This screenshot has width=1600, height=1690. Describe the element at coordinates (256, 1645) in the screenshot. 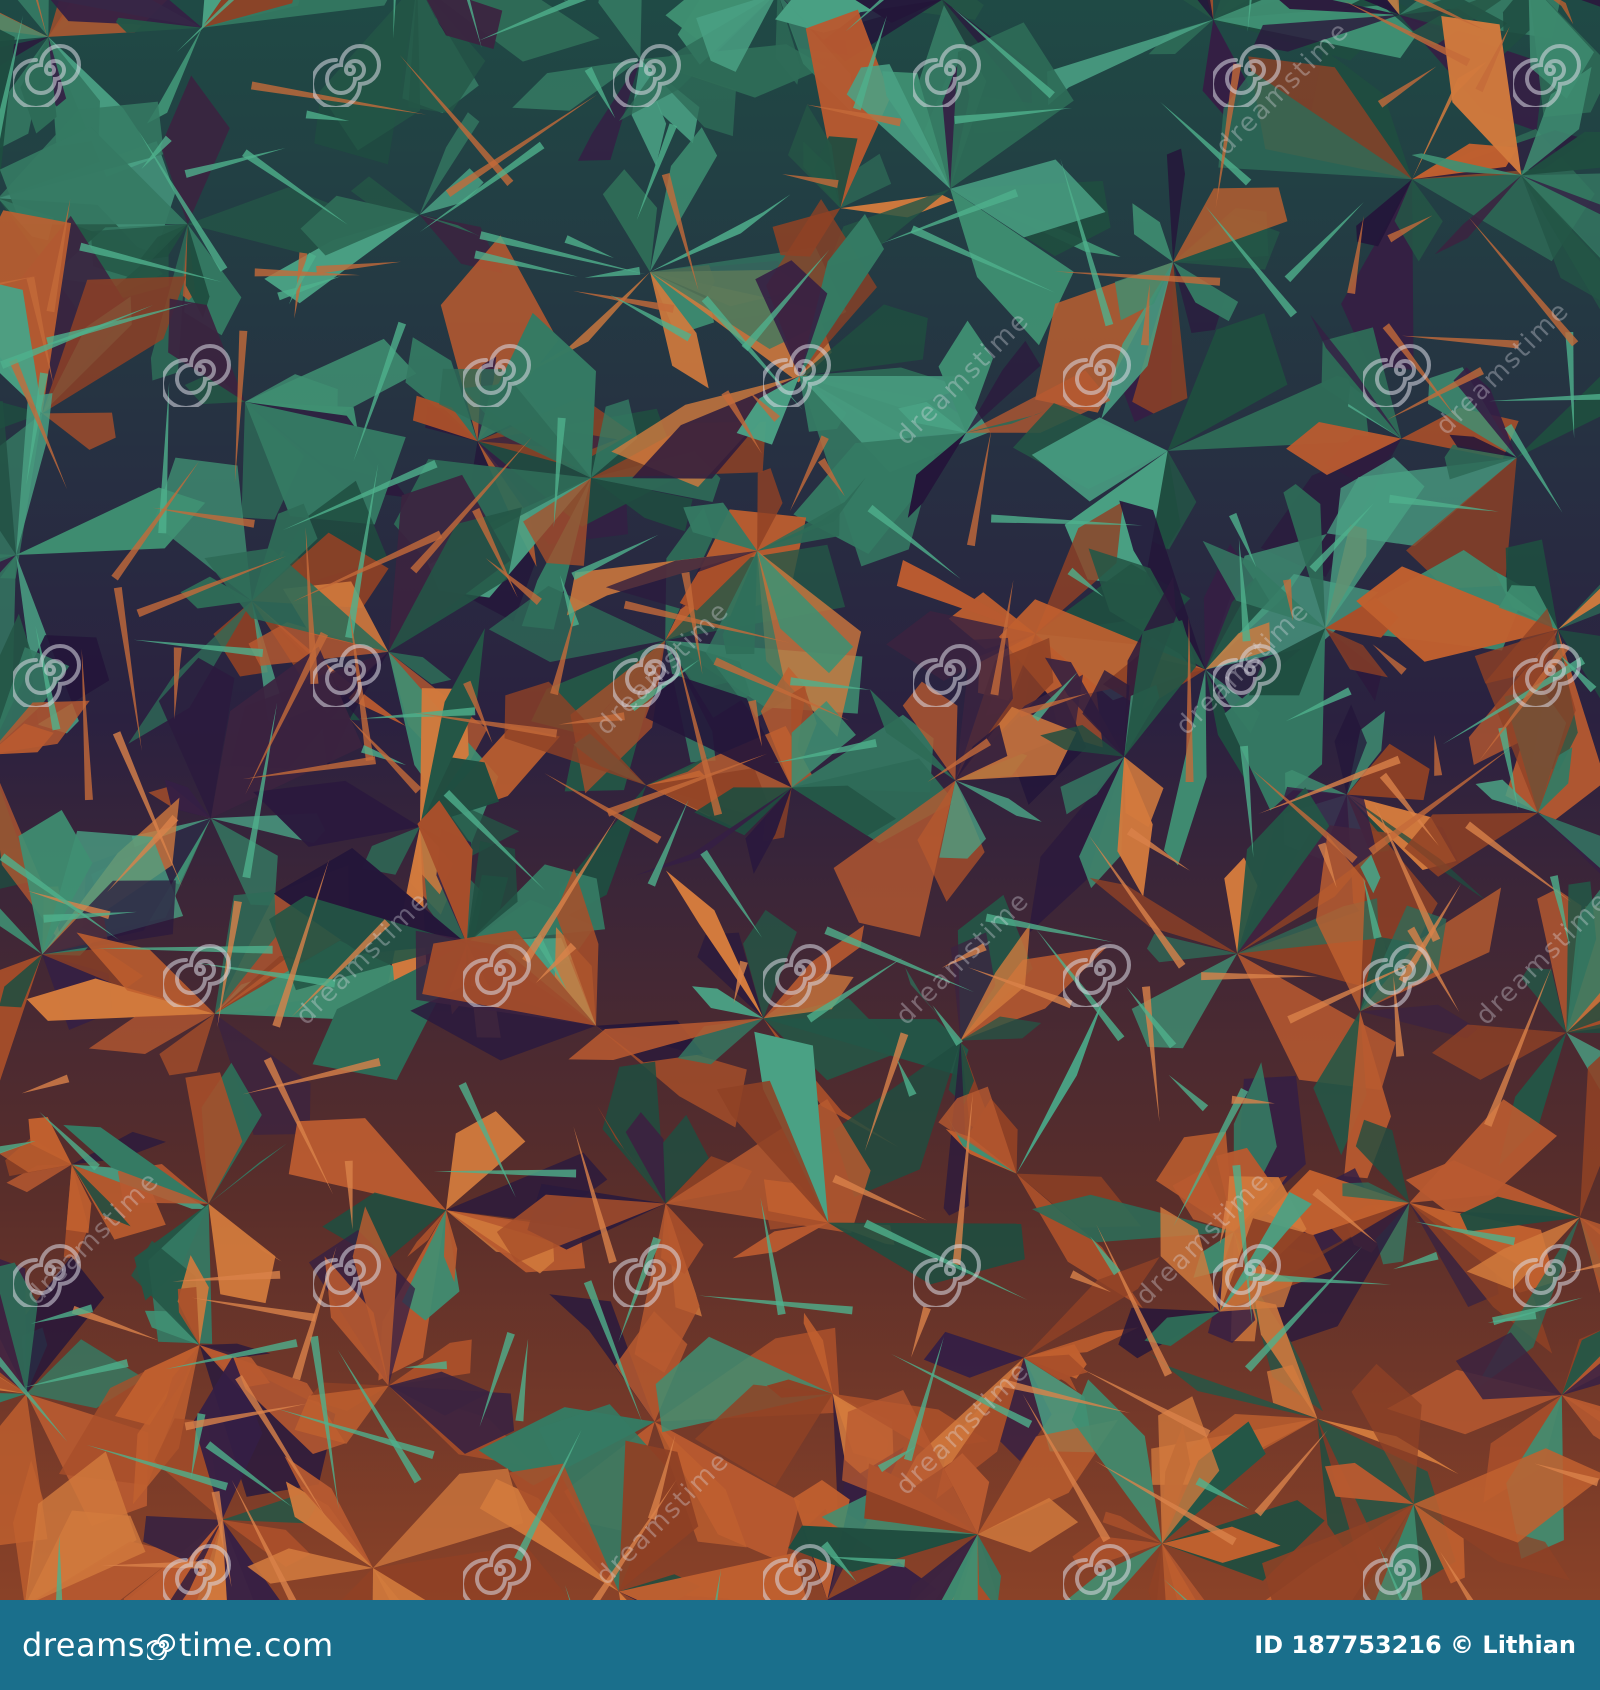

I see `logo-suffix: time.com` at that location.